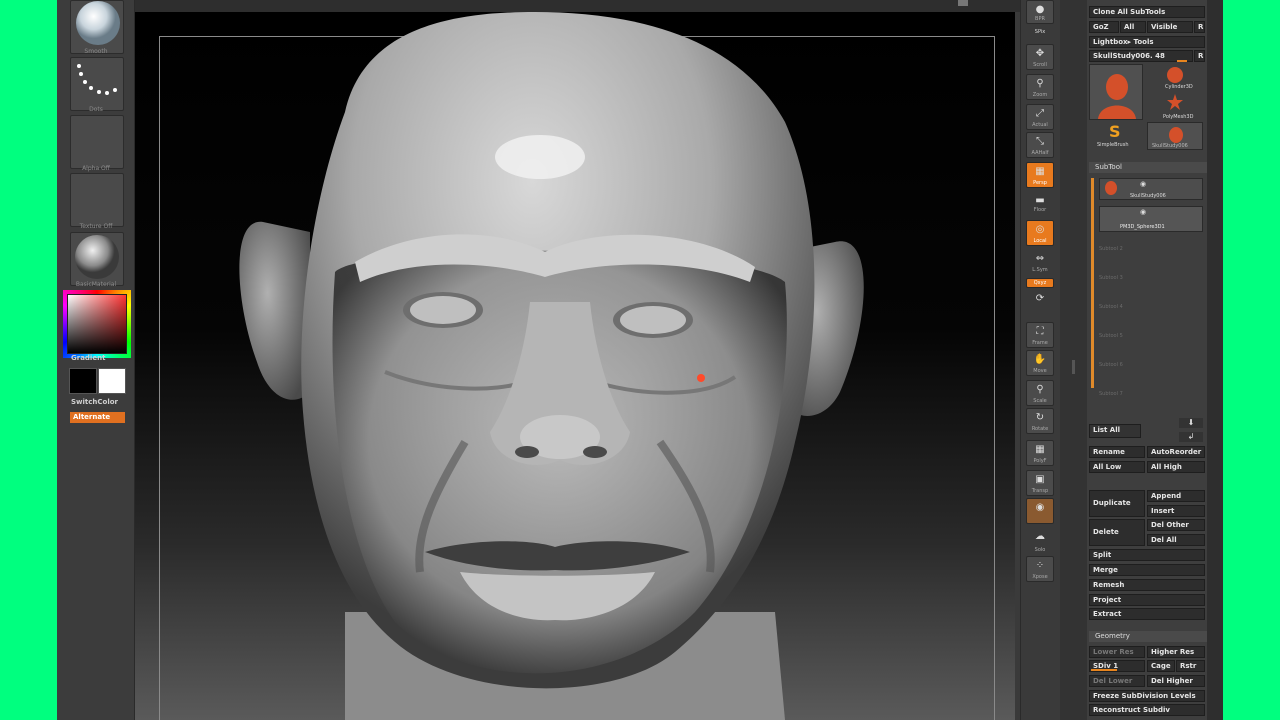 The width and height of the screenshot is (1280, 720). I want to click on insert-button: Insert, so click(1176, 511).